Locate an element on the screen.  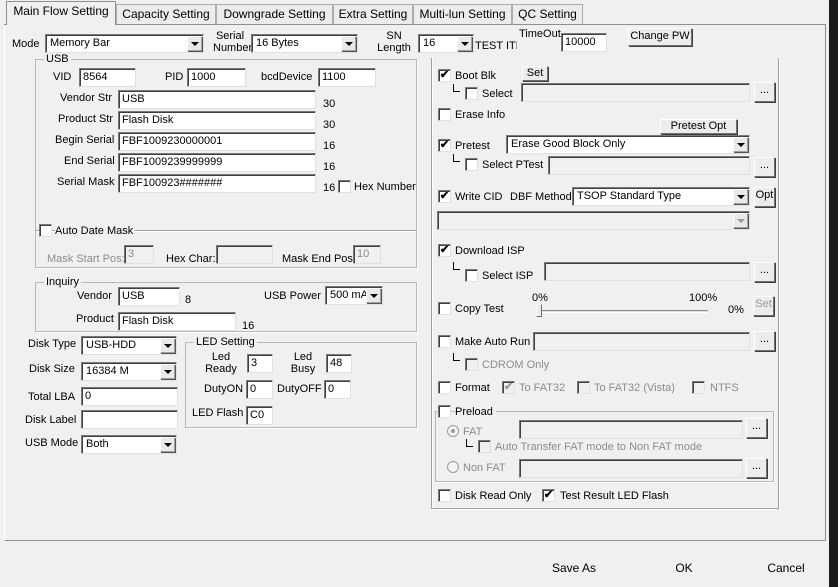
to-fat32-checkbox: ✔ is located at coordinates (508, 387).